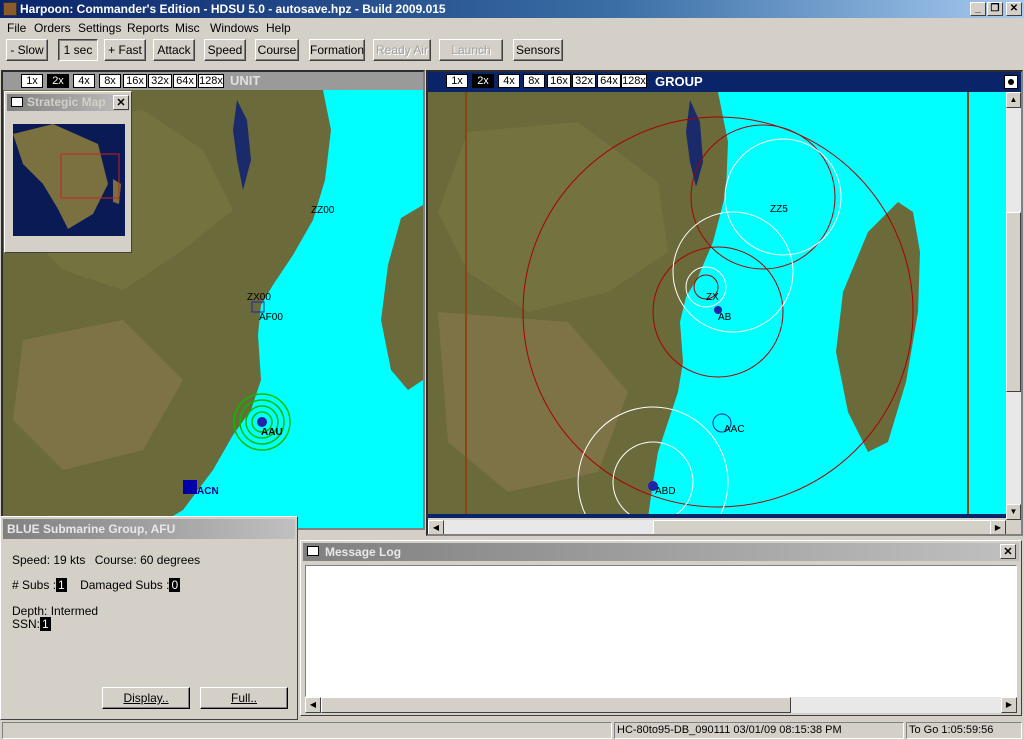 Image resolution: width=1024 pixels, height=740 pixels. What do you see at coordinates (725, 317) in the screenshot?
I see `group-label-ab: AB` at bounding box center [725, 317].